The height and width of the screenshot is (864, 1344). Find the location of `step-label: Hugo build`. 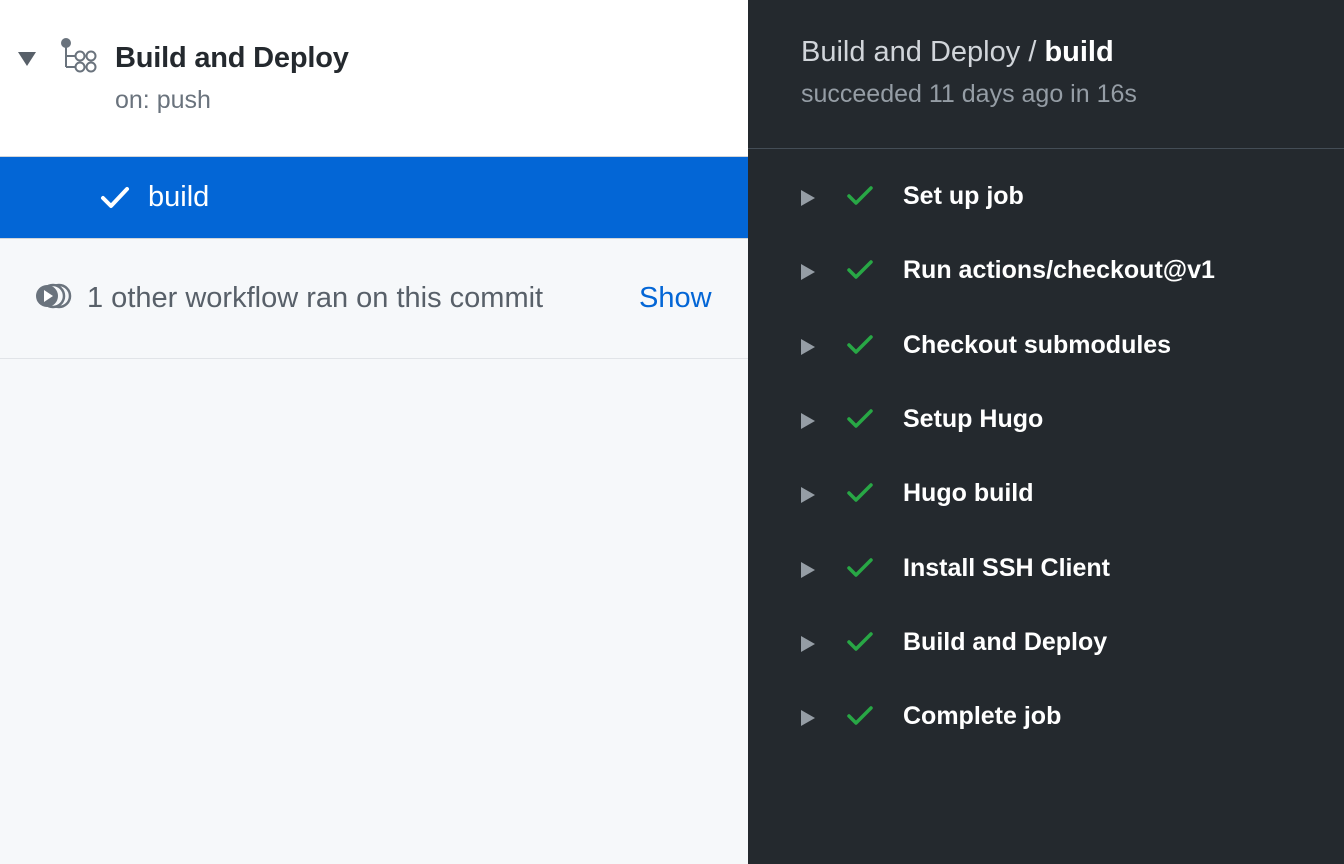

step-label: Hugo build is located at coordinates (968, 493).